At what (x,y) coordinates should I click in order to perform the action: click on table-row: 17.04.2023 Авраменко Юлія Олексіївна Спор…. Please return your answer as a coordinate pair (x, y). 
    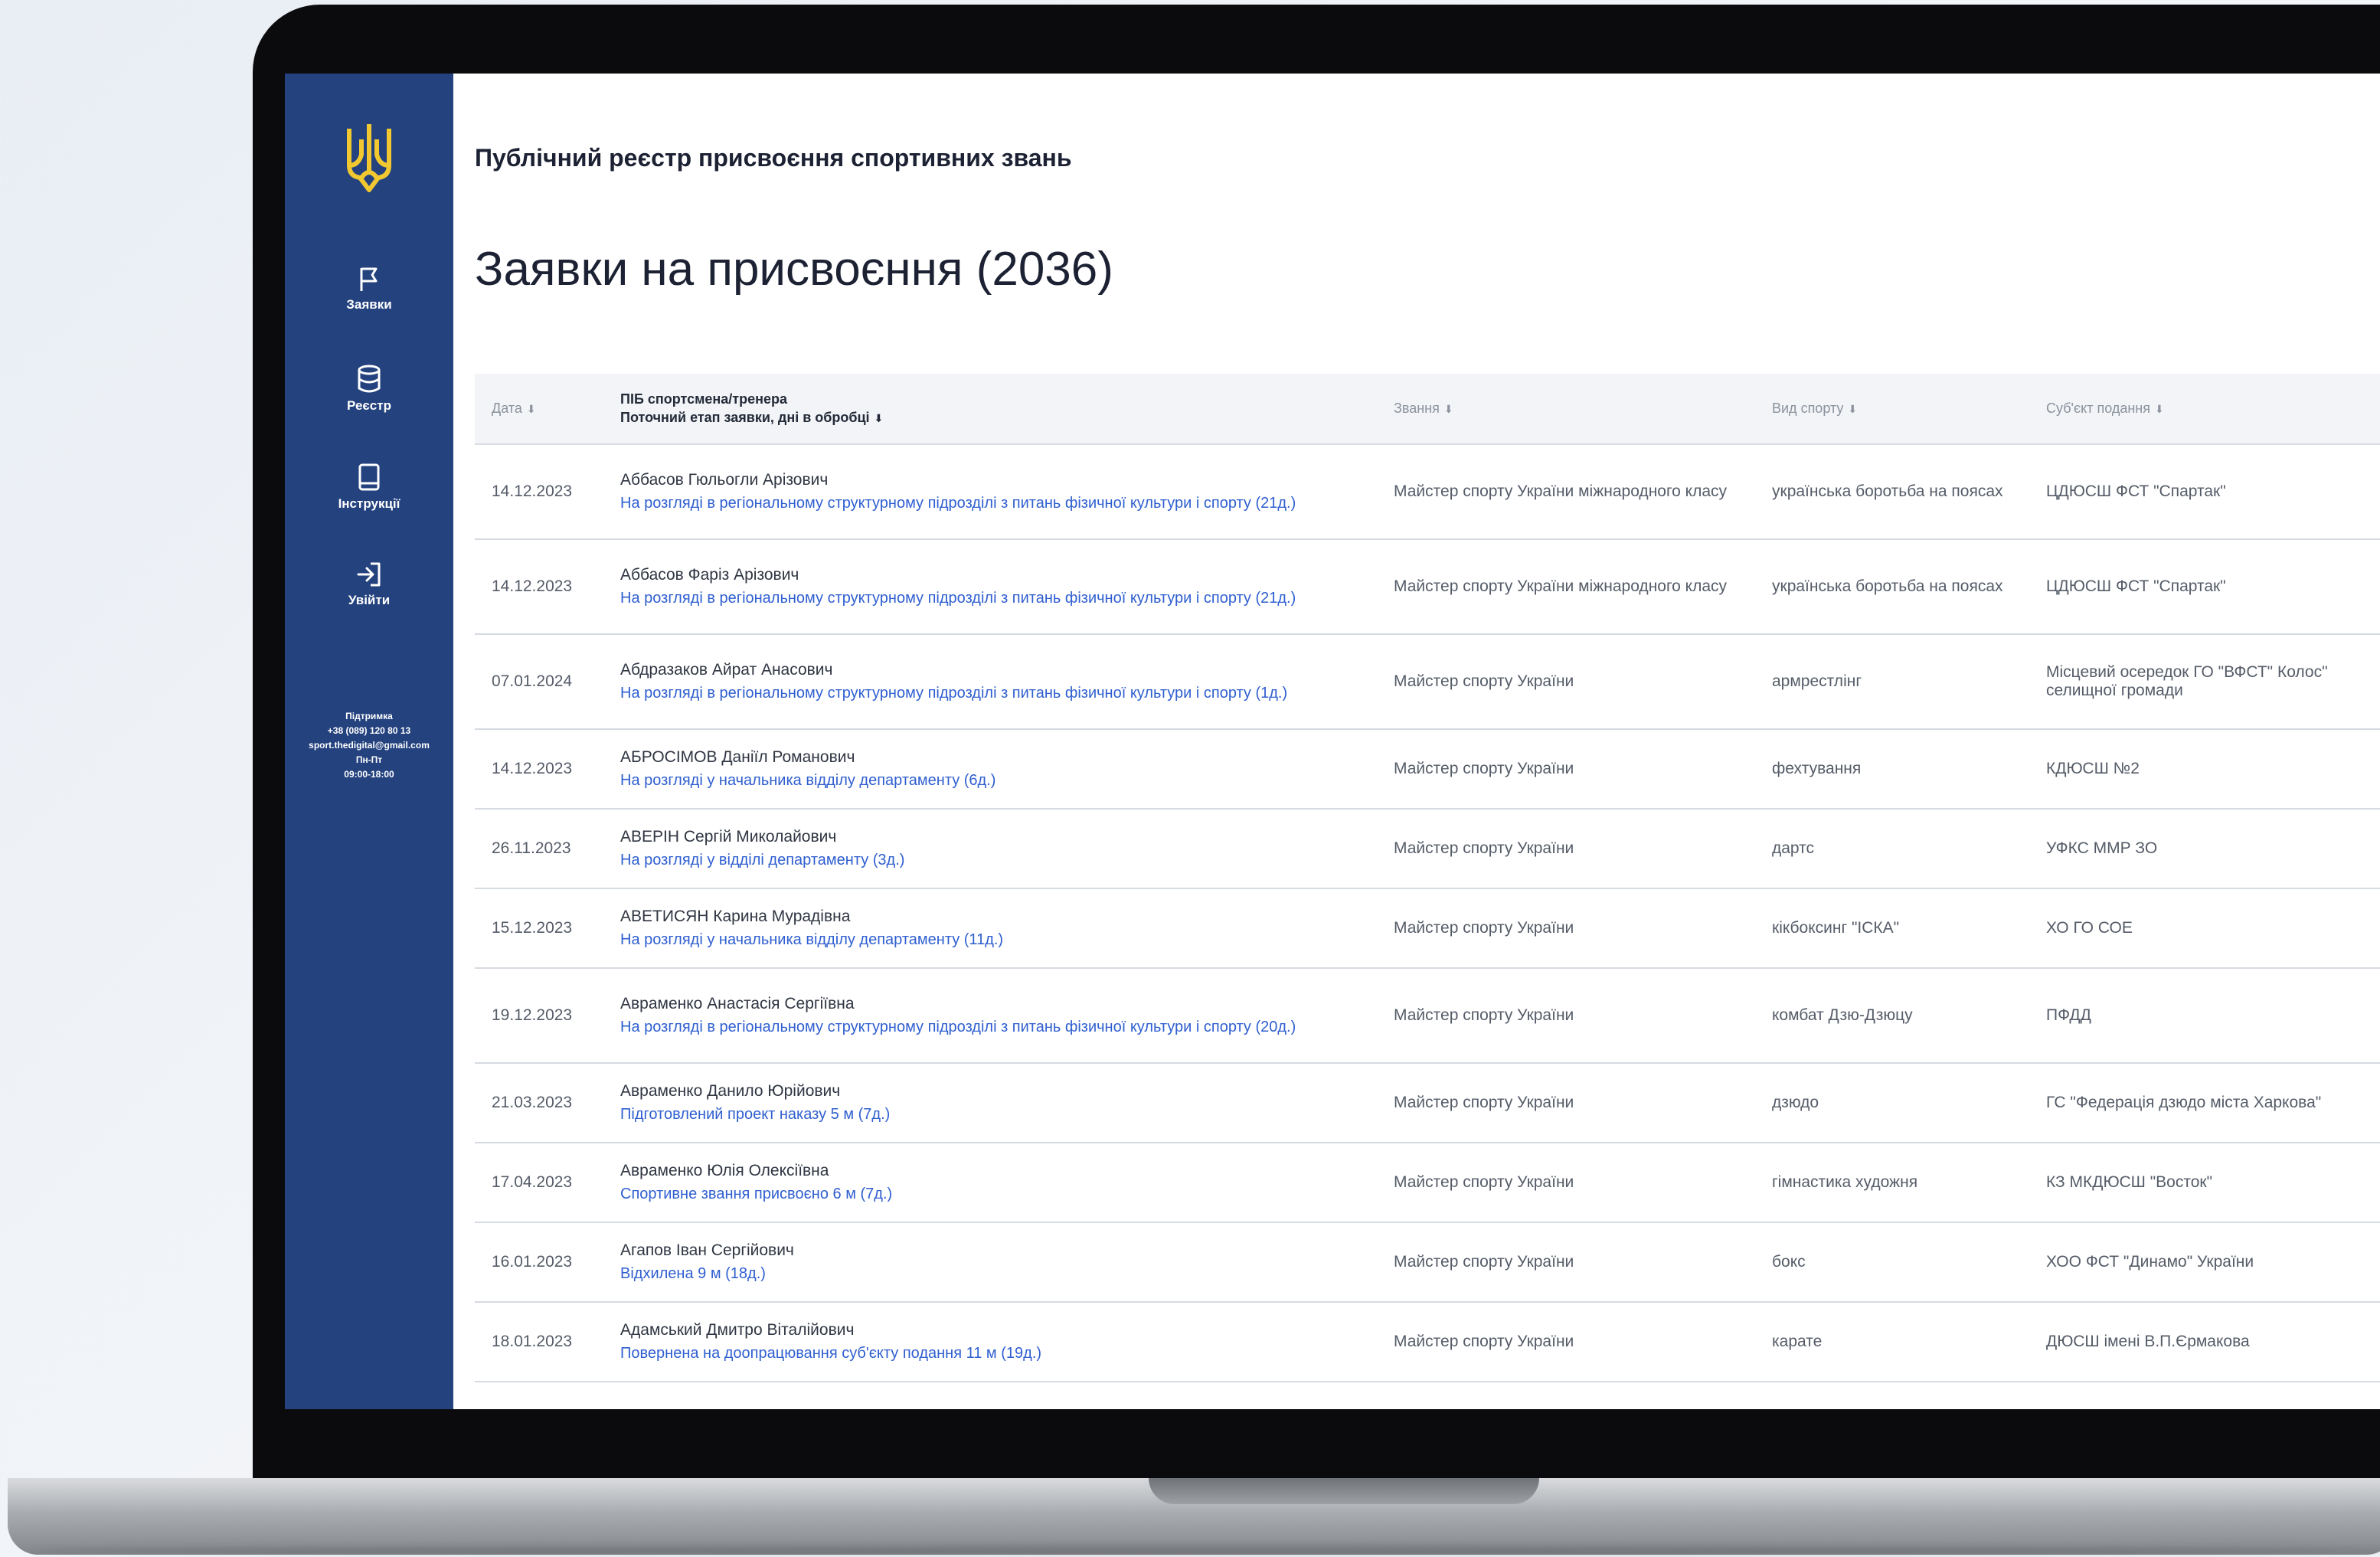
    Looking at the image, I should click on (1427, 1183).